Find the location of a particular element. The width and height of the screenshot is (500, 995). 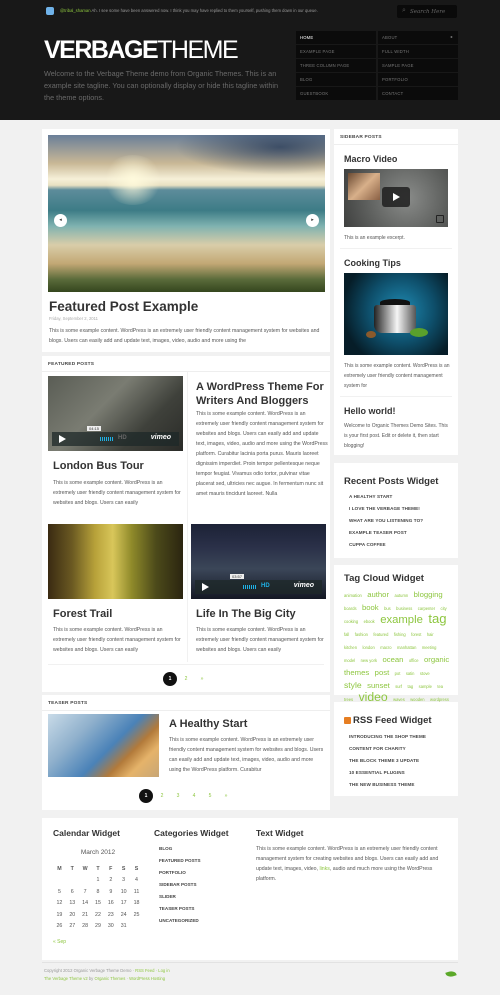

category-link: SLIDER is located at coordinates (180, 900).